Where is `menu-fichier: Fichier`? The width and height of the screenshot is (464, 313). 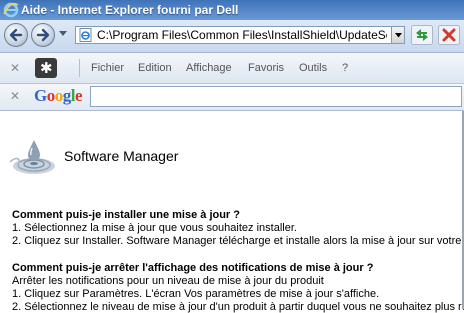 menu-fichier: Fichier is located at coordinates (107, 68).